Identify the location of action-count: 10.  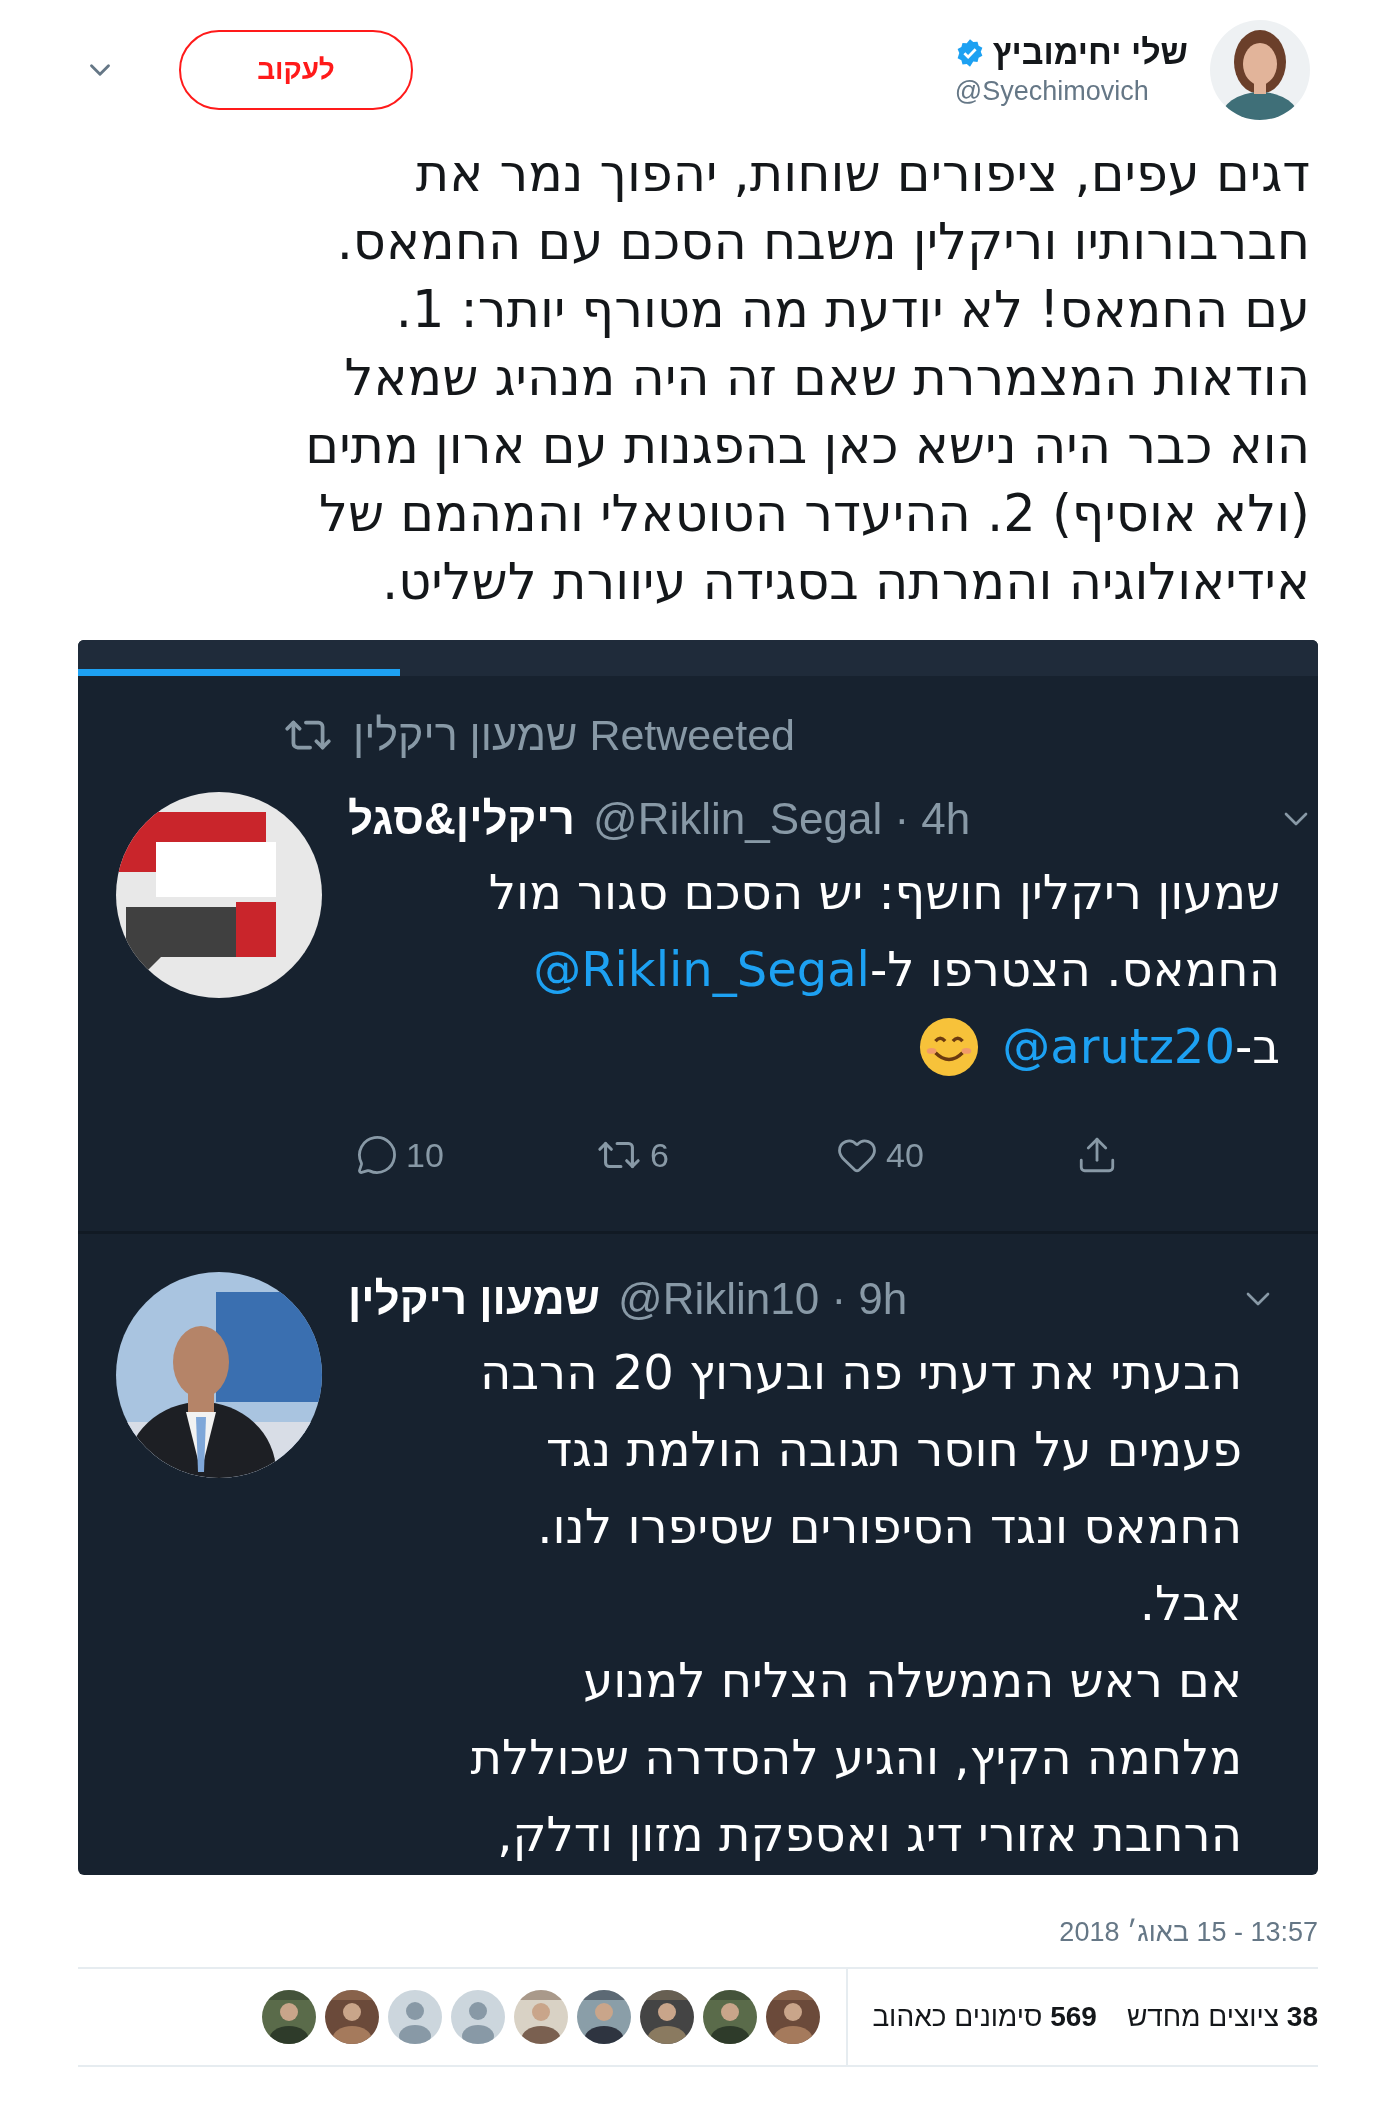
(425, 1155).